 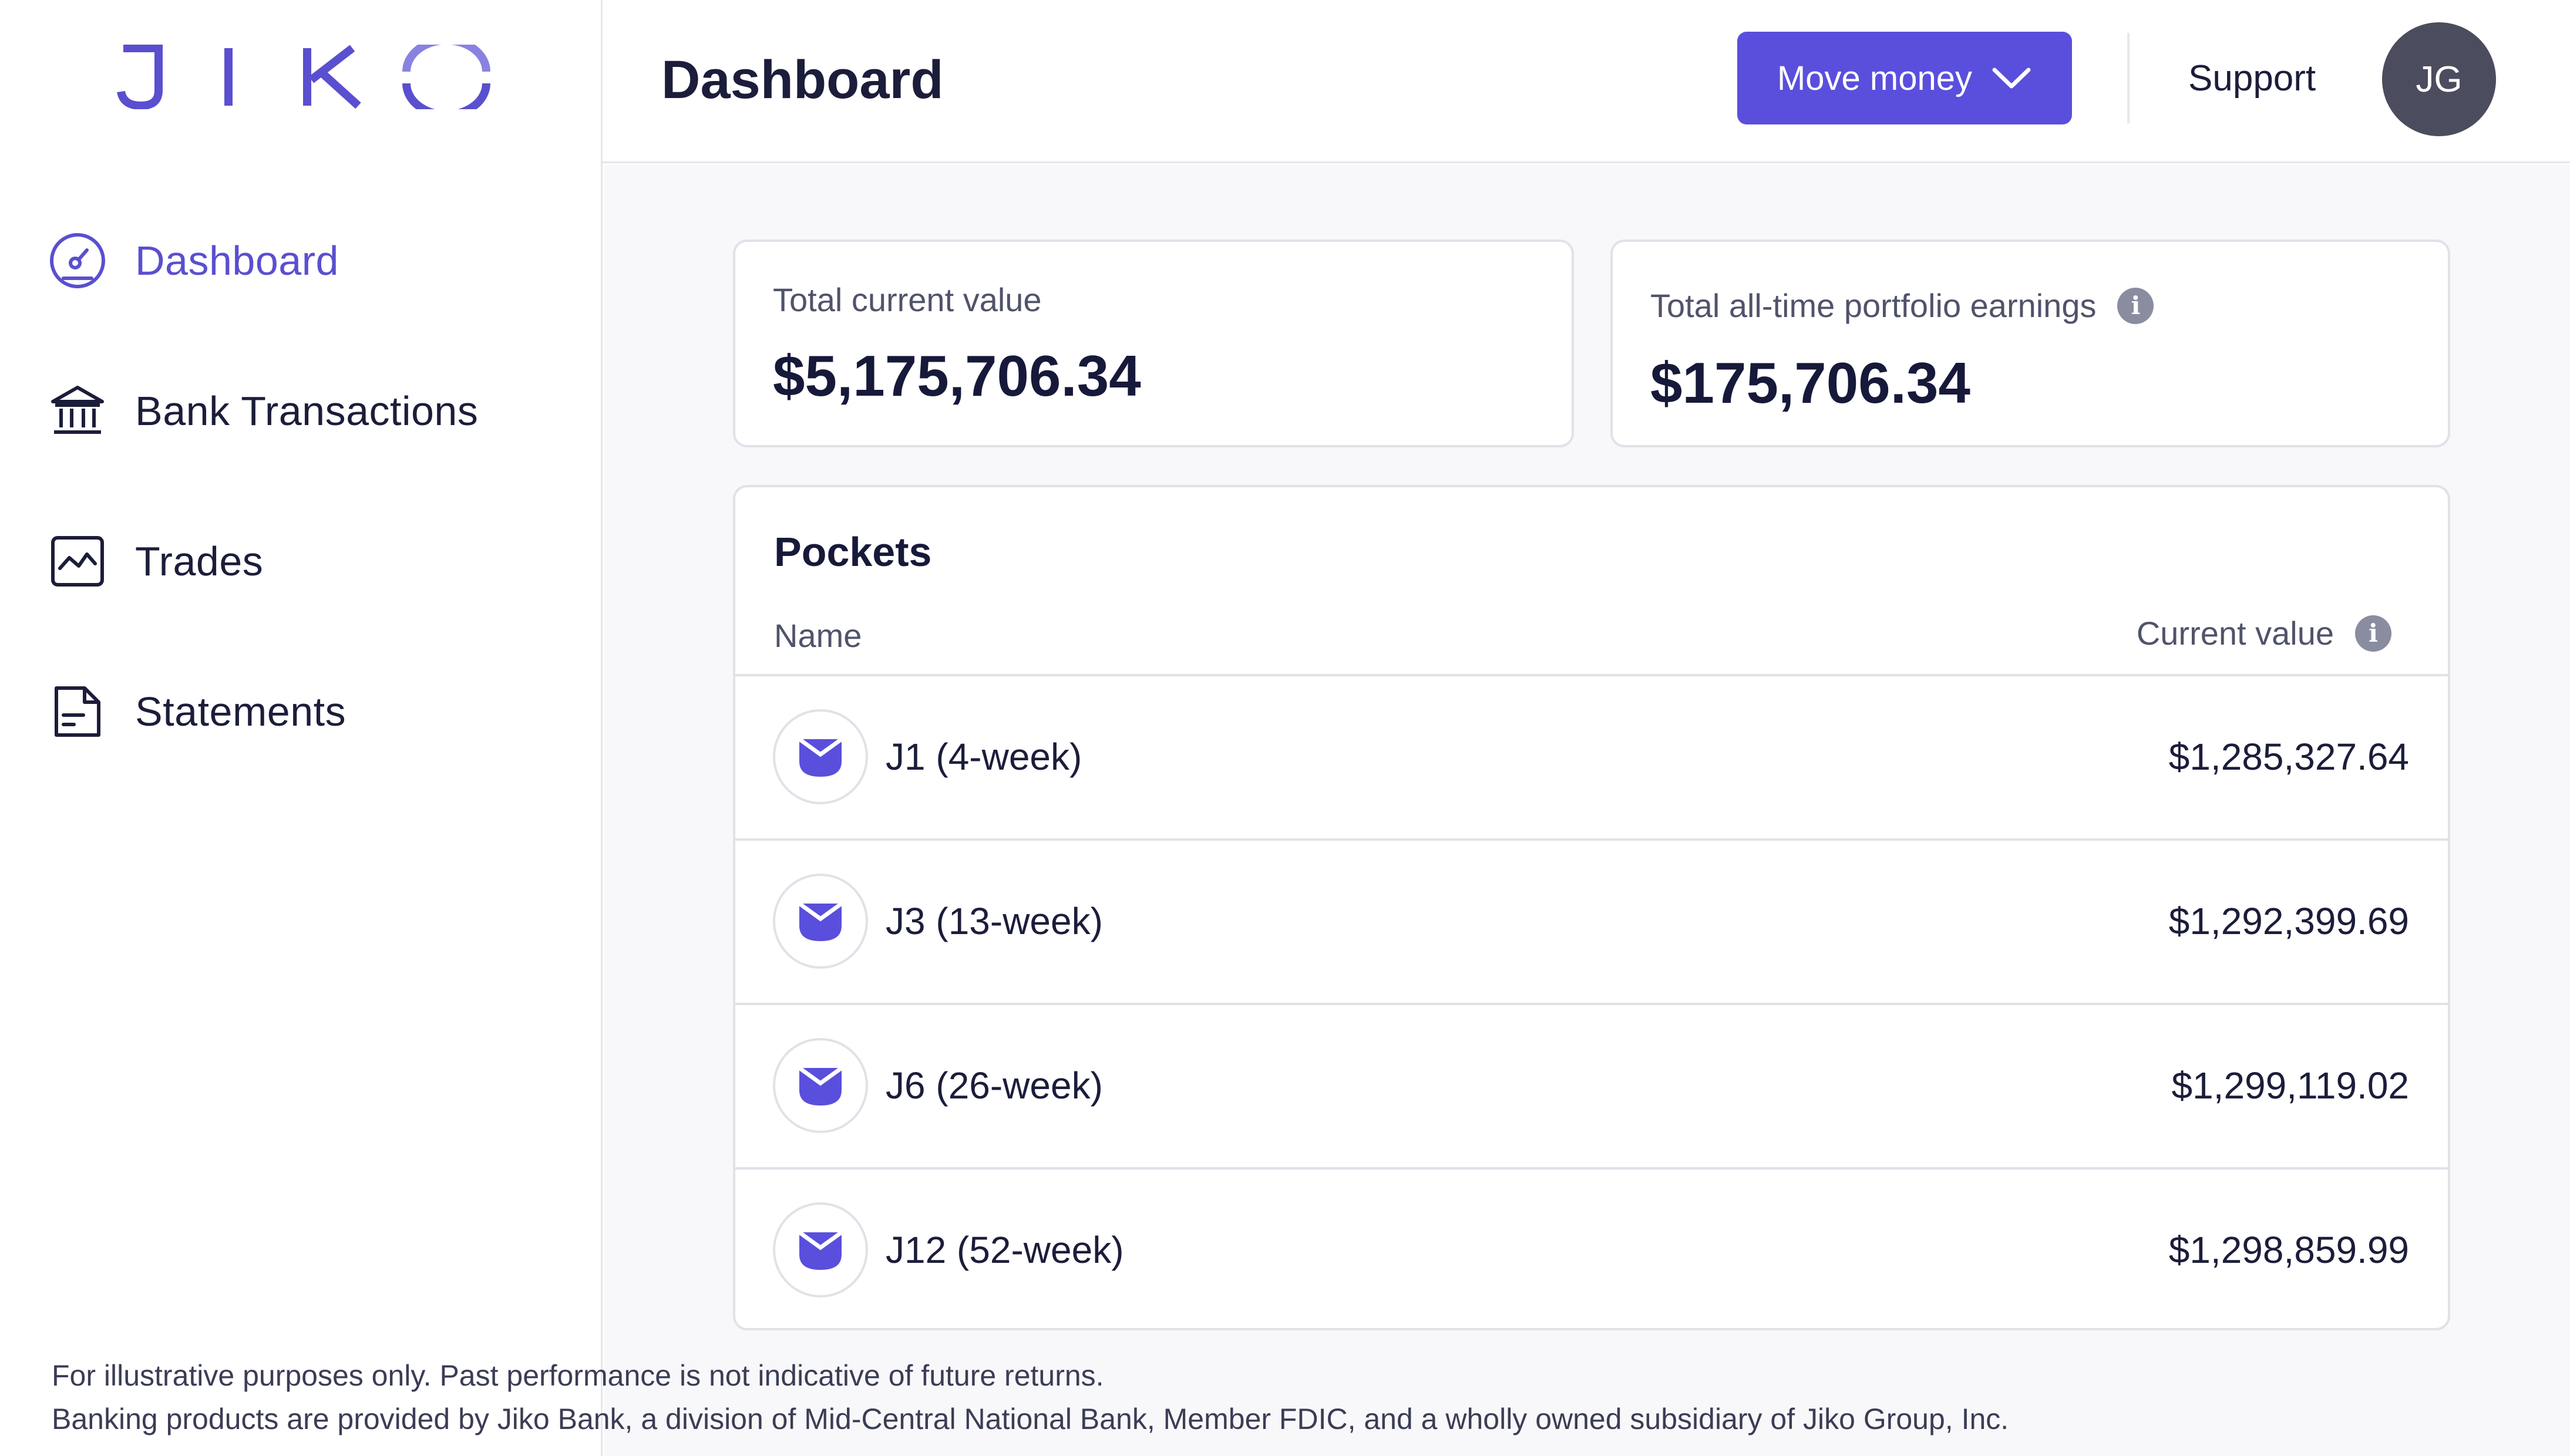 What do you see at coordinates (2235, 633) in the screenshot?
I see `column-header-current-value-label: Current value` at bounding box center [2235, 633].